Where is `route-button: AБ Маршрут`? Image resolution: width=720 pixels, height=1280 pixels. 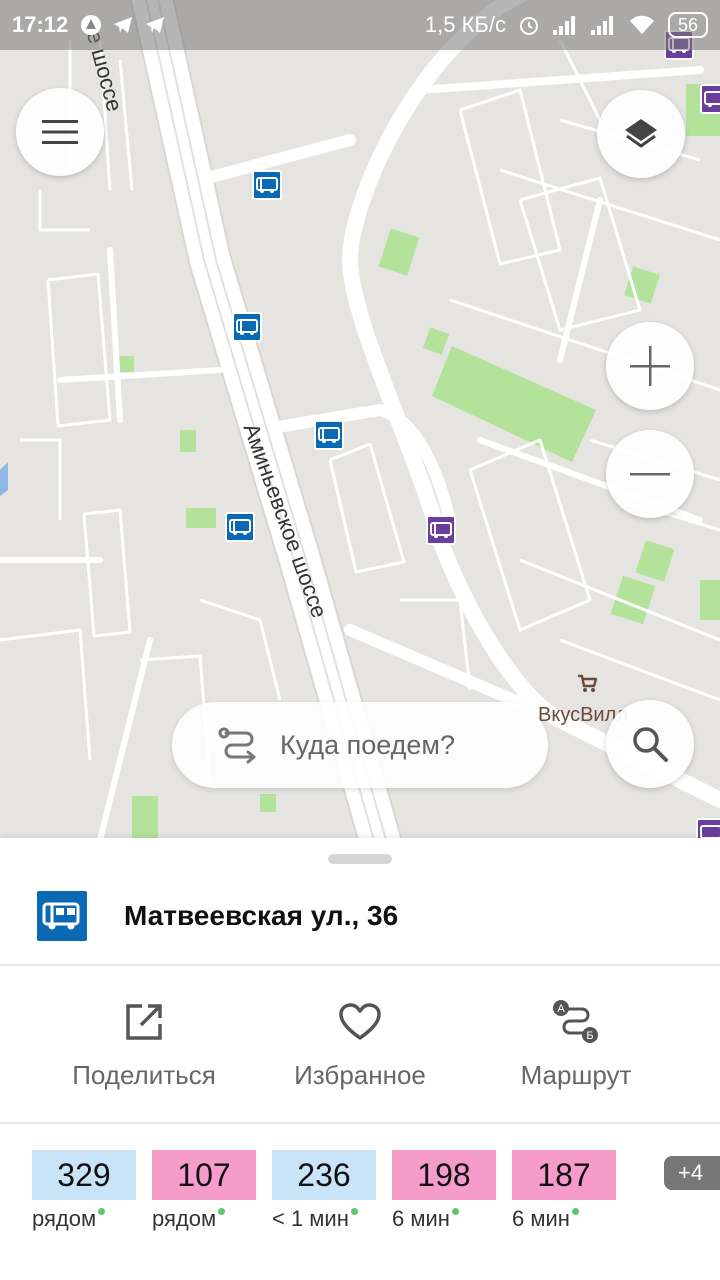
route-button: AБ Маршрут is located at coordinates (576, 1043).